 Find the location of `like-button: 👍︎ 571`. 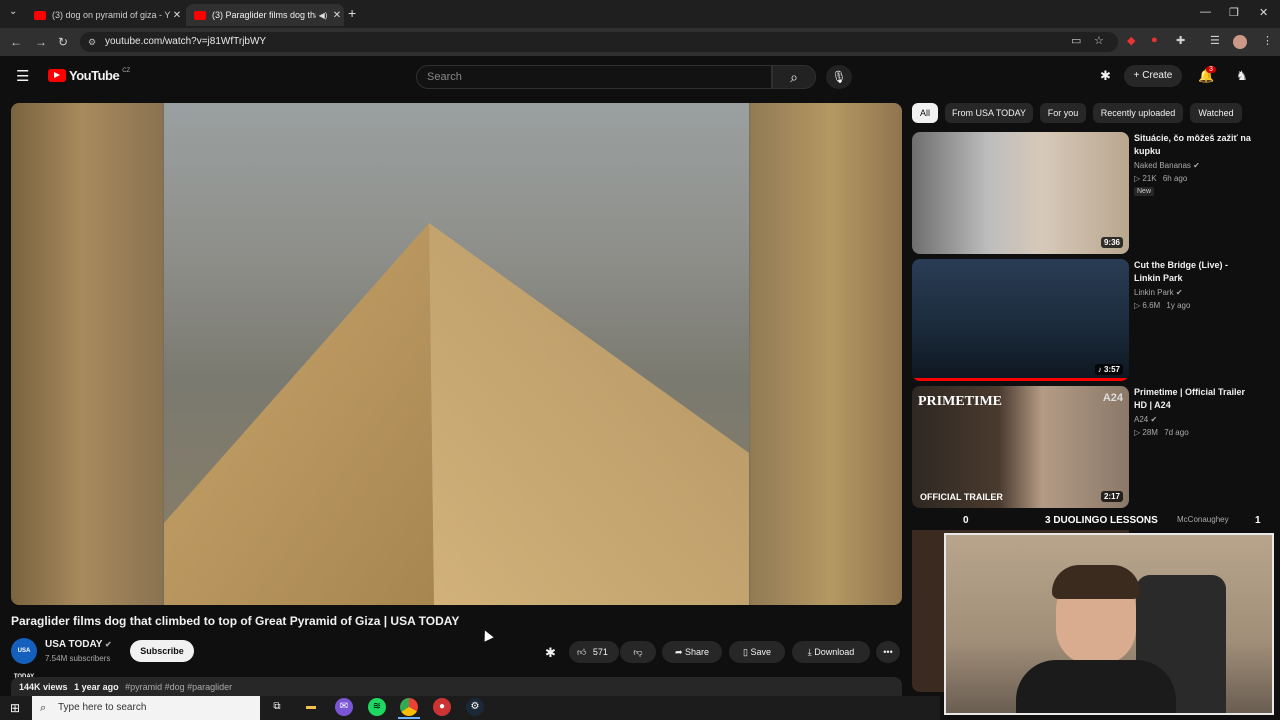

like-button: 👍︎ 571 is located at coordinates (594, 652).